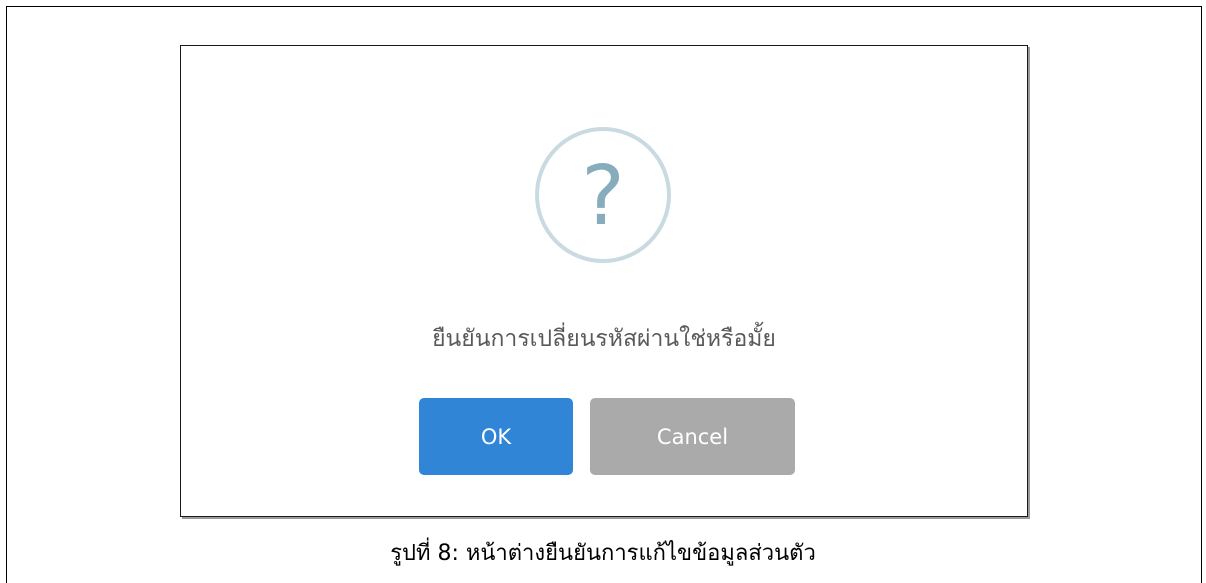  What do you see at coordinates (496, 436) in the screenshot?
I see `ok-button: OK` at bounding box center [496, 436].